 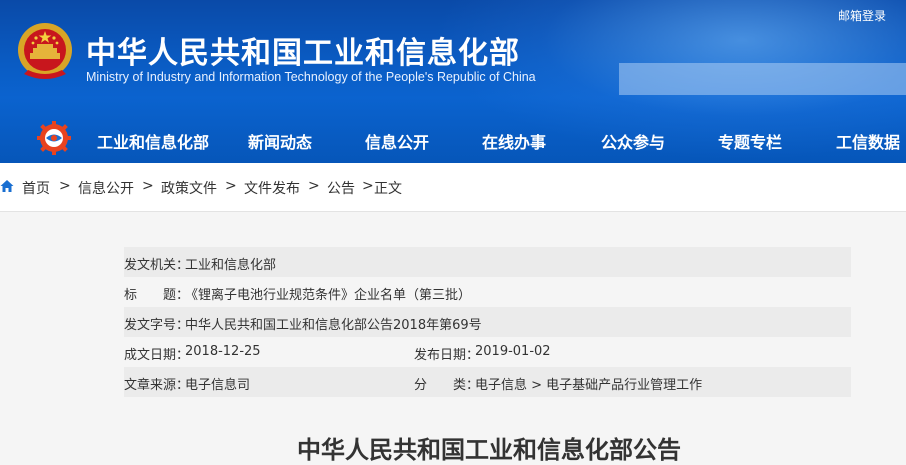 I want to click on source-value: 电子信息司, so click(x=218, y=385).